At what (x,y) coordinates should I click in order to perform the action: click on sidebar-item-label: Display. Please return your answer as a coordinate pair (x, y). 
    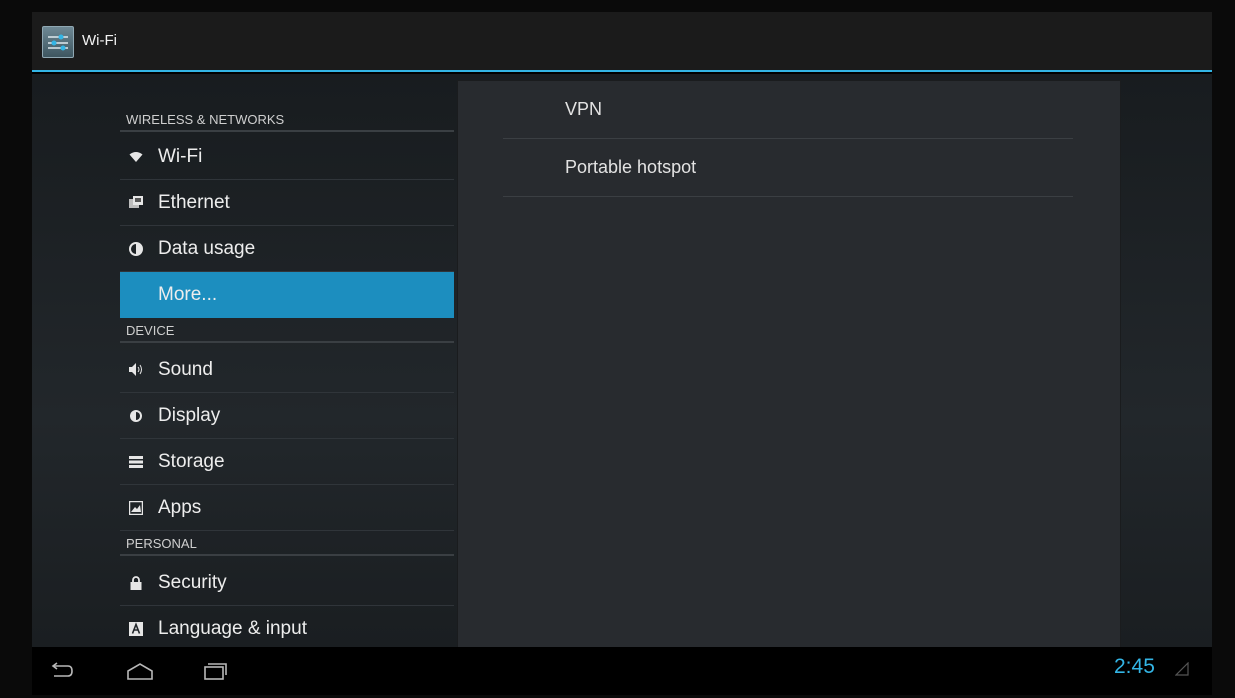
    Looking at the image, I should click on (189, 415).